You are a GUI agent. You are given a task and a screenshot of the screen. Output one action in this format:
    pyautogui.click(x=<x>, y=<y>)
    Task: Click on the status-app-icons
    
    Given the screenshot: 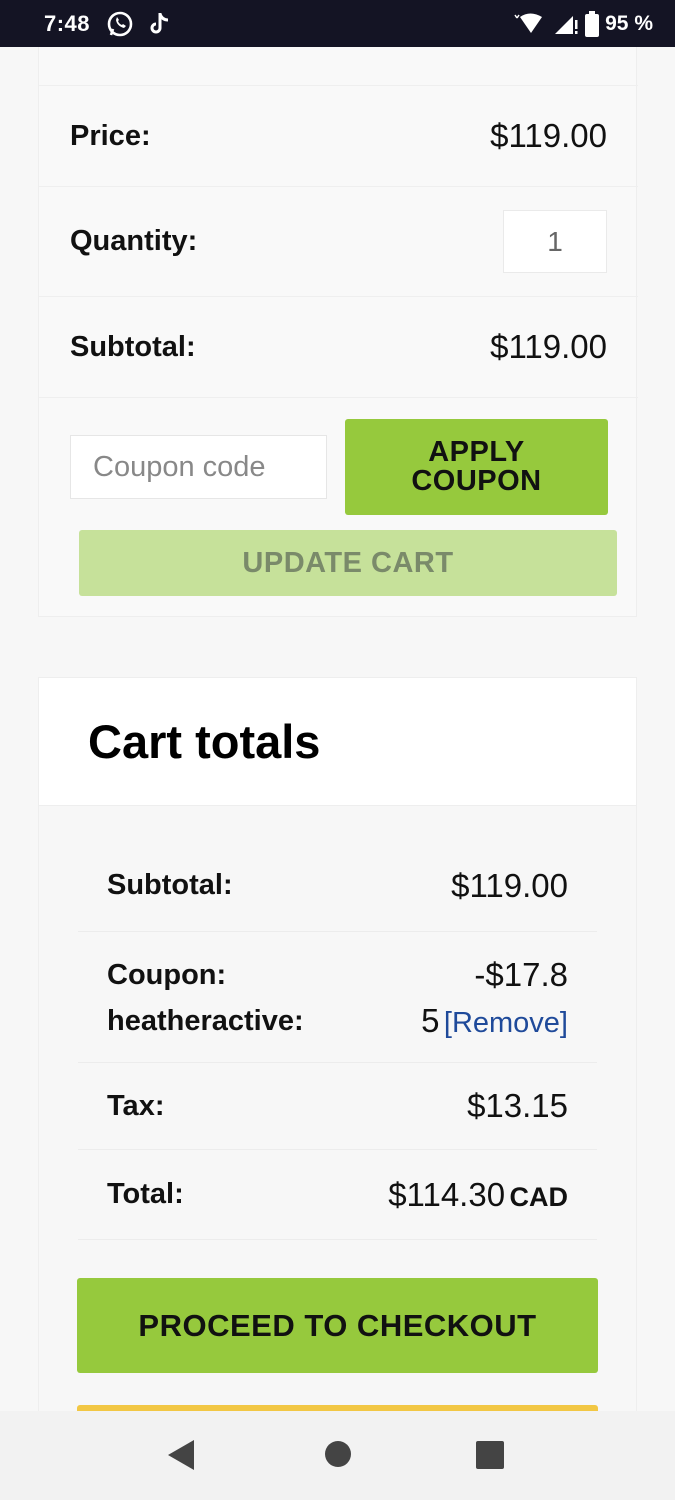 What is the action you would take?
    pyautogui.click(x=139, y=24)
    